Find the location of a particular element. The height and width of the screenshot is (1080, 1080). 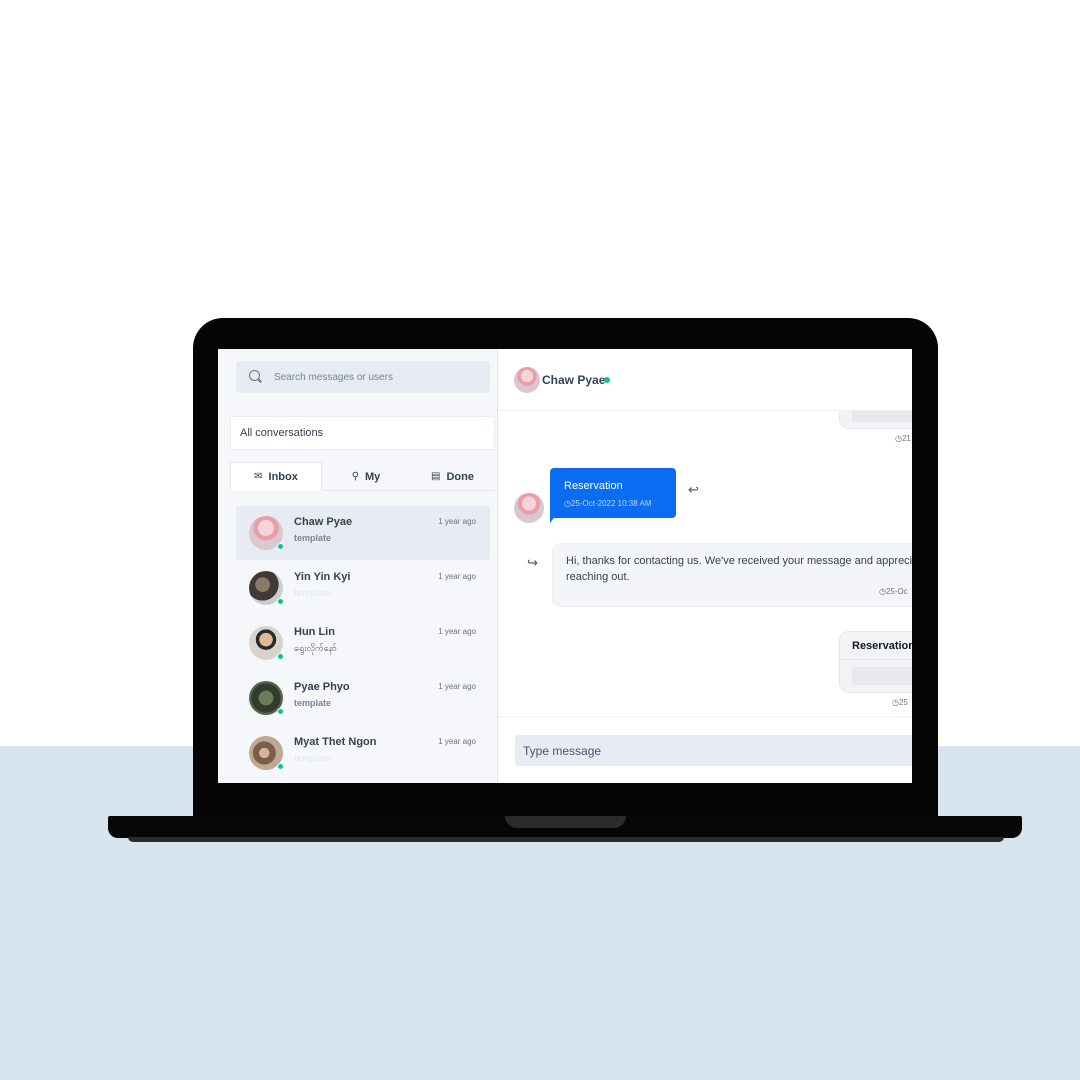

search-input is located at coordinates (374, 377).